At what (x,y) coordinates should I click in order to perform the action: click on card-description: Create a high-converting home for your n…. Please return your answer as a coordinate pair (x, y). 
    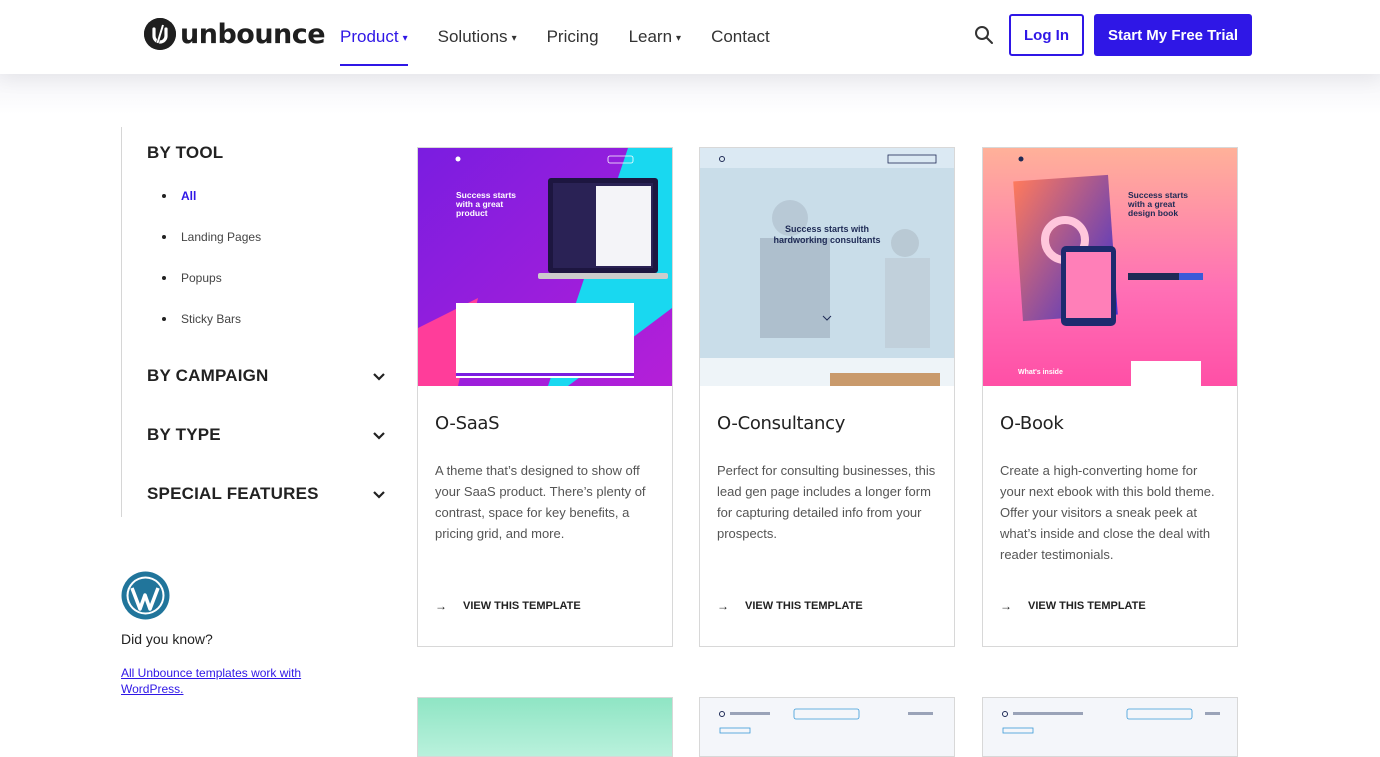
    Looking at the image, I should click on (1107, 512).